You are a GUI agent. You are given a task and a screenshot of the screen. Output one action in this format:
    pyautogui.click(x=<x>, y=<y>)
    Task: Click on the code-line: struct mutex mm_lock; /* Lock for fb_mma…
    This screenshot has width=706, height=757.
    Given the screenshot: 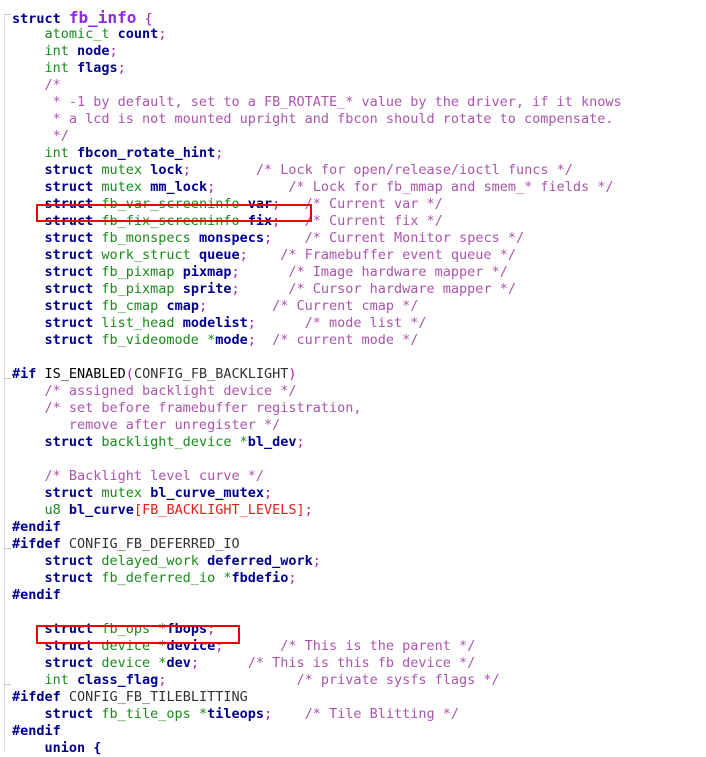 What is the action you would take?
    pyautogui.click(x=353, y=187)
    